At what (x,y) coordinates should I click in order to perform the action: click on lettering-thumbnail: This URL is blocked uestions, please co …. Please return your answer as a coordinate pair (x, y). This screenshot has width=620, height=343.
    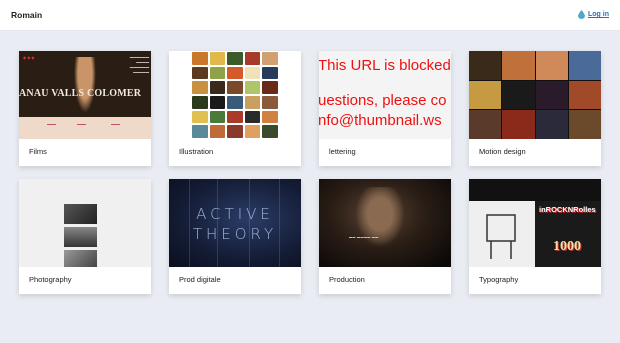
    Looking at the image, I should click on (385, 95).